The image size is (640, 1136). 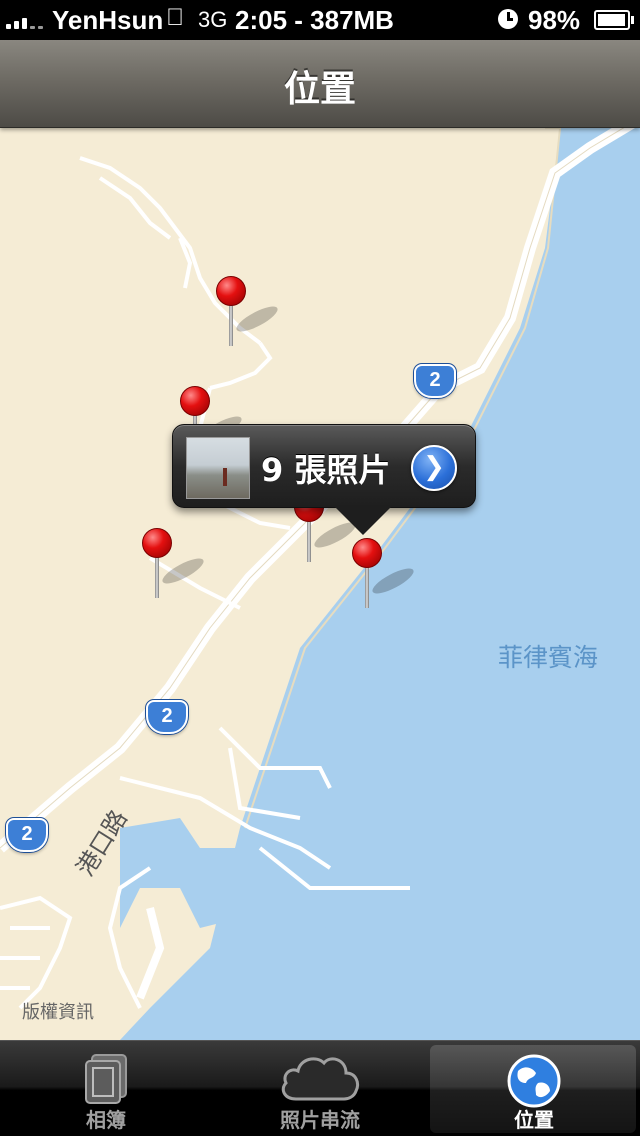 I want to click on tab-photo-stream: 照片串流, so click(x=320, y=1088).